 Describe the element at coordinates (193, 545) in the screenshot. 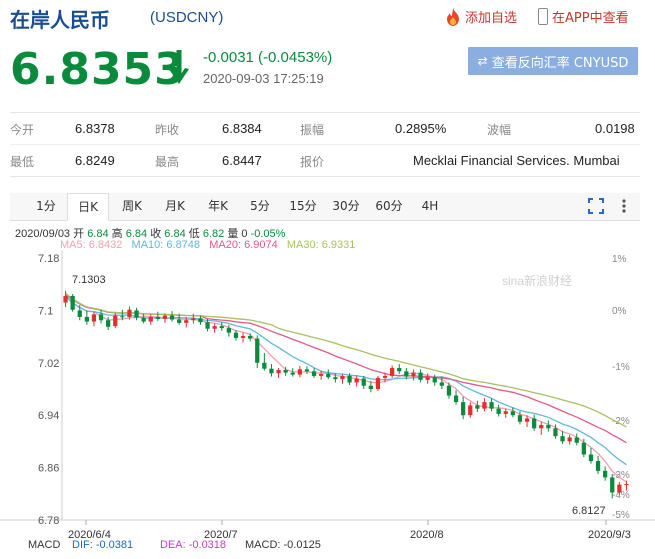

I see `macd-dea: DEA: -0.0318` at that location.